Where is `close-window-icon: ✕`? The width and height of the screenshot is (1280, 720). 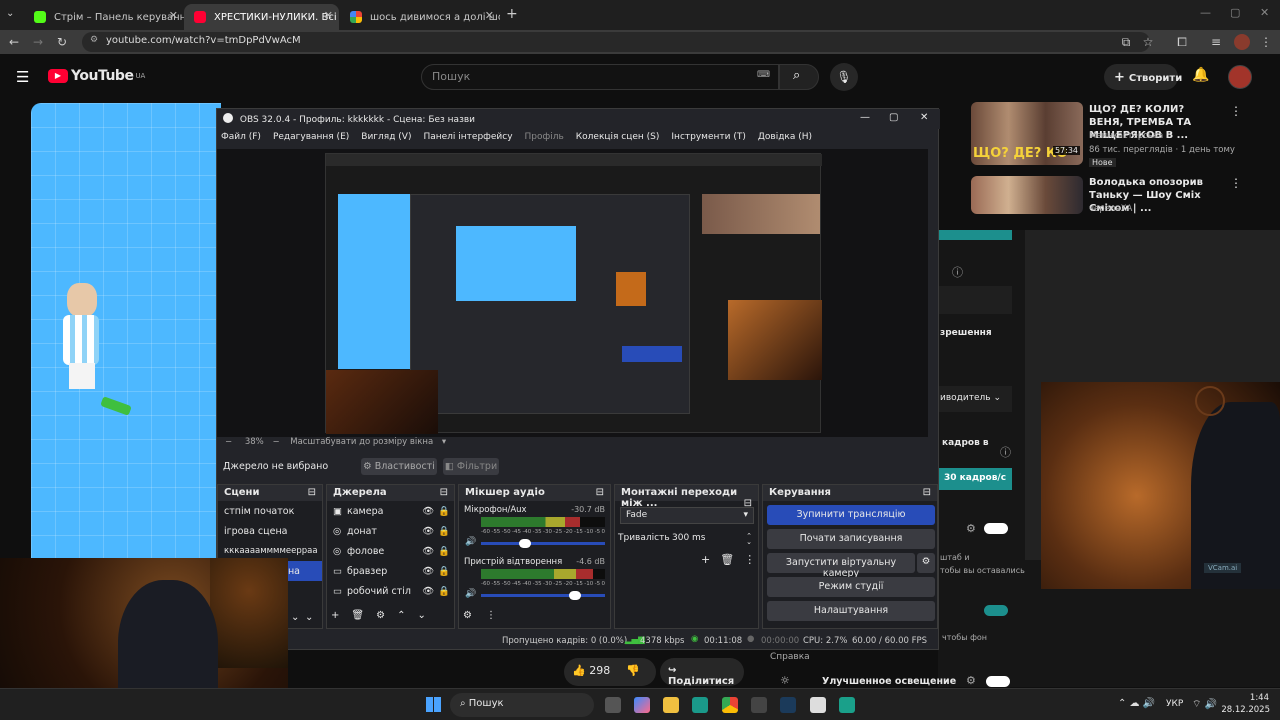 close-window-icon: ✕ is located at coordinates (1264, 12).